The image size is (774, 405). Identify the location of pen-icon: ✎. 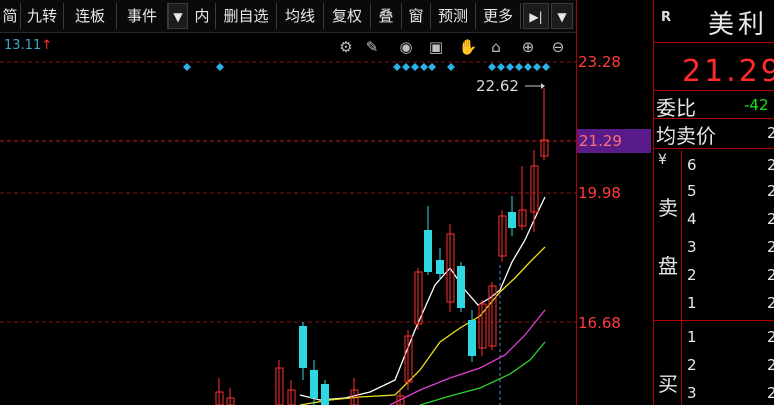
(372, 47).